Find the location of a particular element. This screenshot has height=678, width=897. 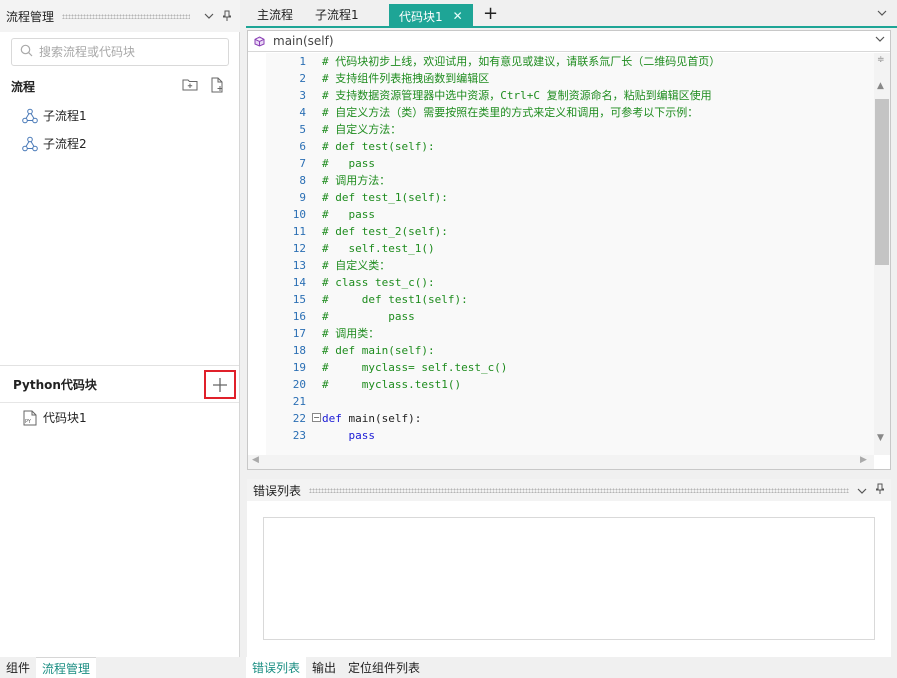

editor-tab-bar: 主流程 子流程1 代码块1 ✕ is located at coordinates (571, 14).